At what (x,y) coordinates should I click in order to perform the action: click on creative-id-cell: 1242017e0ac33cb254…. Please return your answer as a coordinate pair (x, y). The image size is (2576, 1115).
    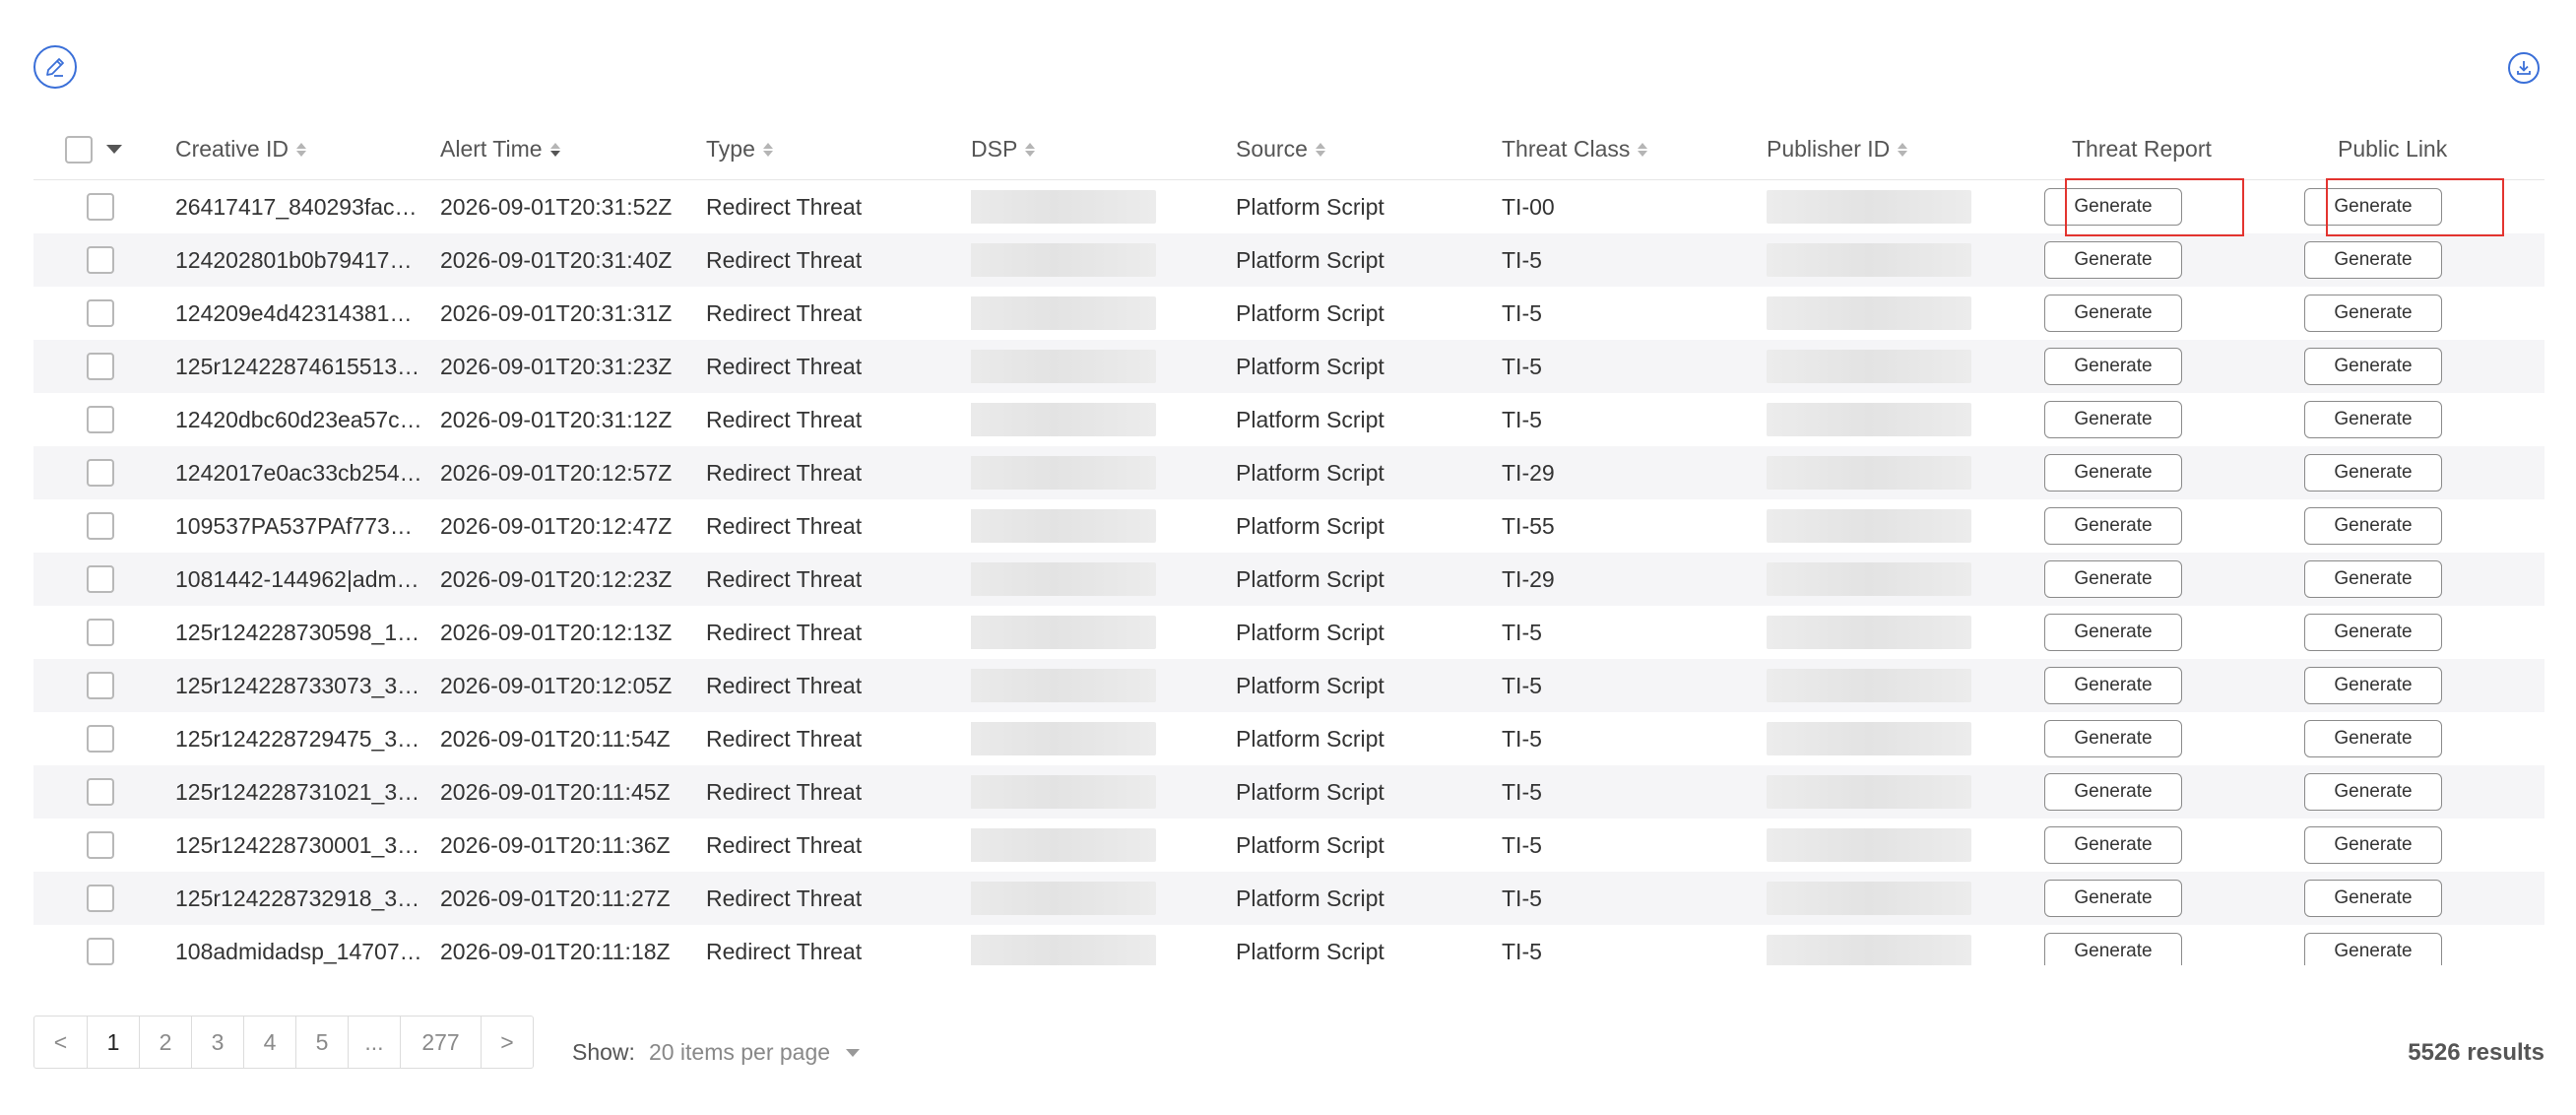
    Looking at the image, I should click on (298, 472).